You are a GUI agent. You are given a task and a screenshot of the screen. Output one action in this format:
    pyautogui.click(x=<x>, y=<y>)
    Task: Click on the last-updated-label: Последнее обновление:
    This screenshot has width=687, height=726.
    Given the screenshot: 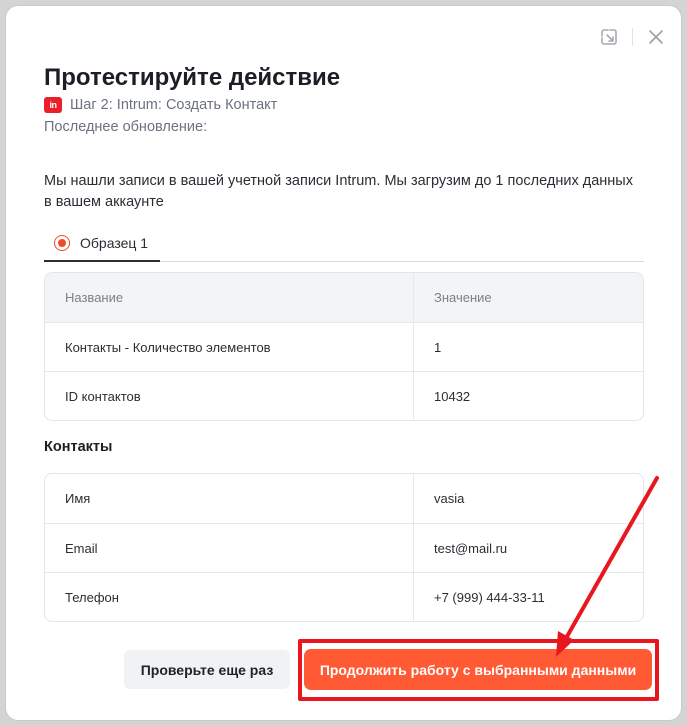 What is the action you would take?
    pyautogui.click(x=126, y=127)
    